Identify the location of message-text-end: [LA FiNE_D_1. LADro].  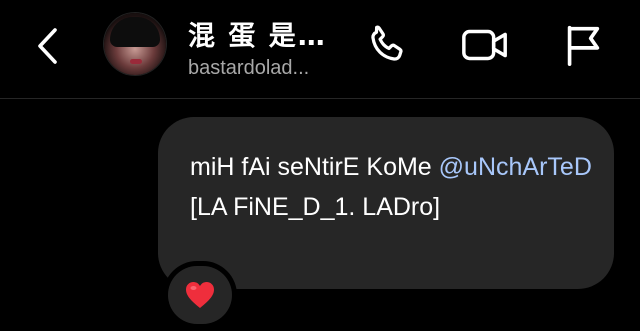
(315, 207).